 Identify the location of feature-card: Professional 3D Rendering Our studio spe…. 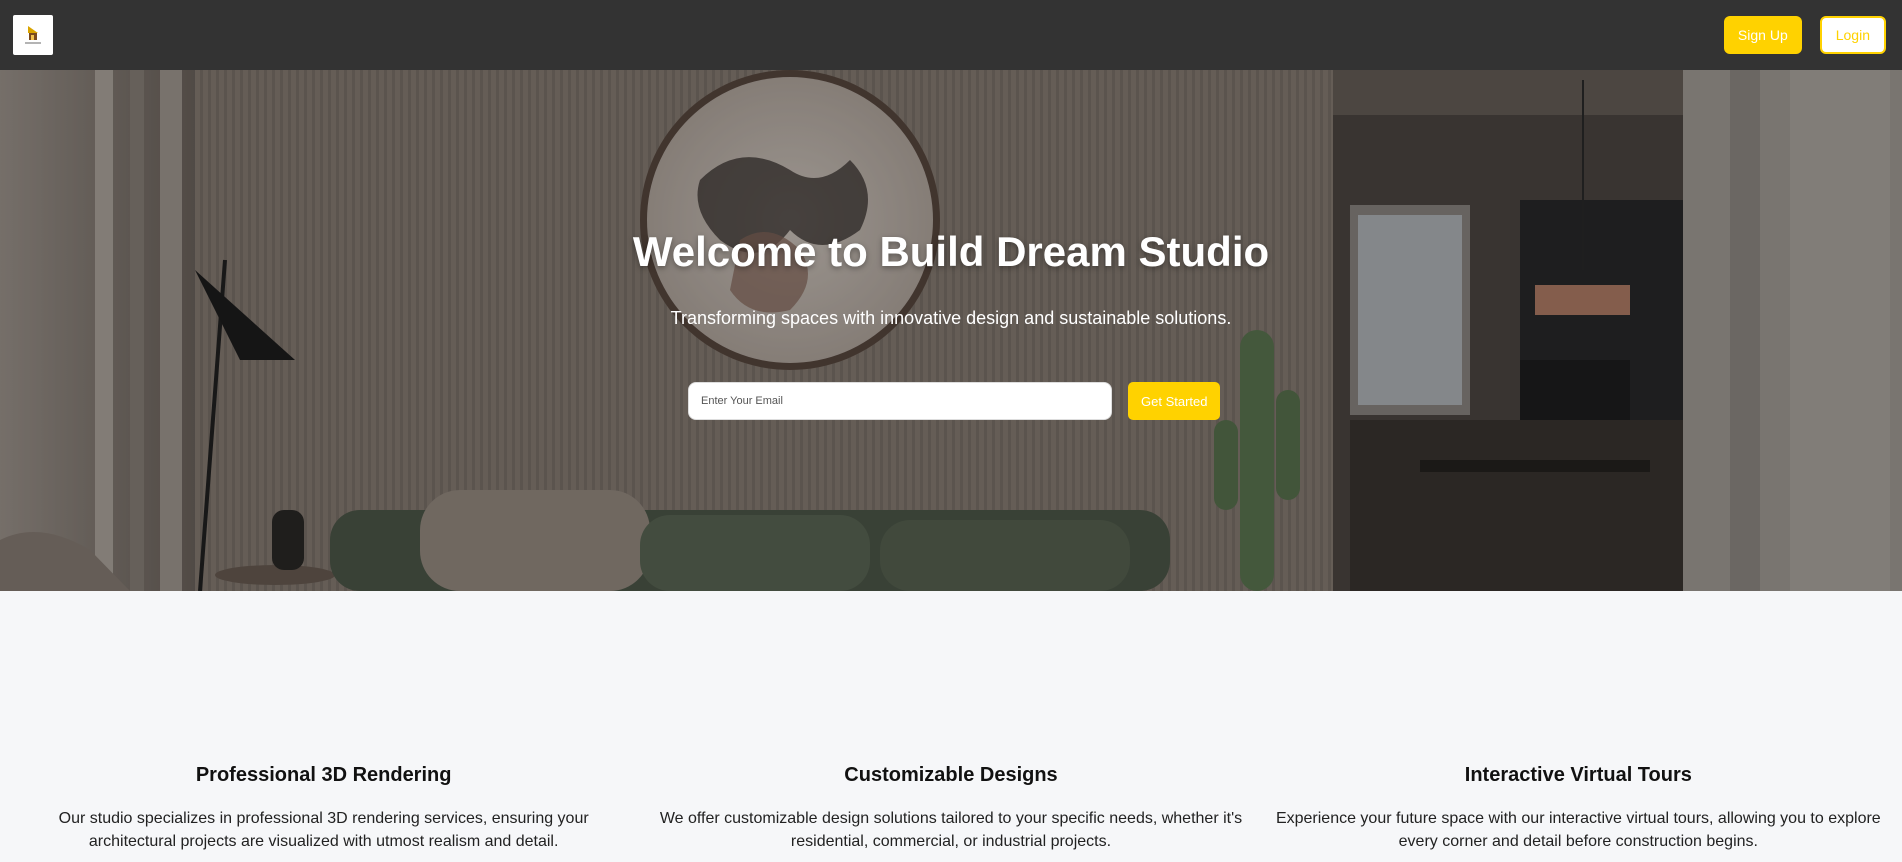
(323, 726).